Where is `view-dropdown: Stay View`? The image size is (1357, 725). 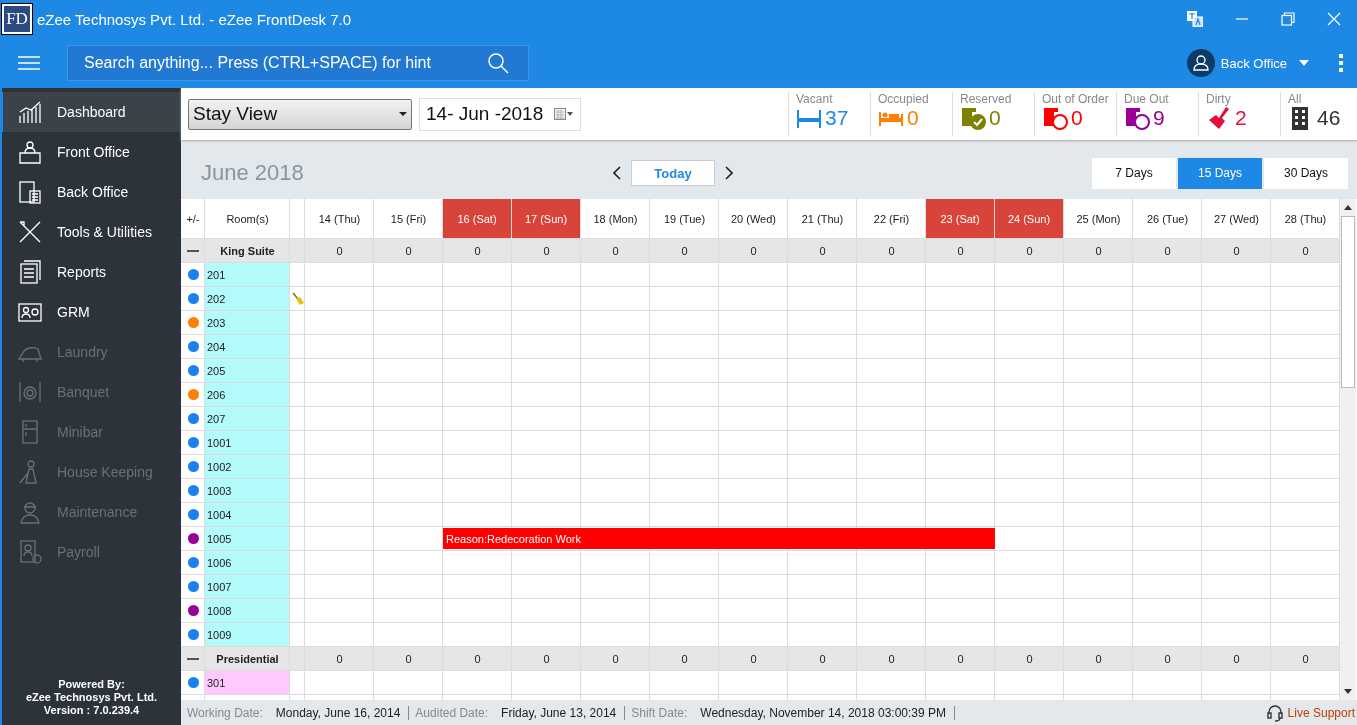 view-dropdown: Stay View is located at coordinates (300, 114).